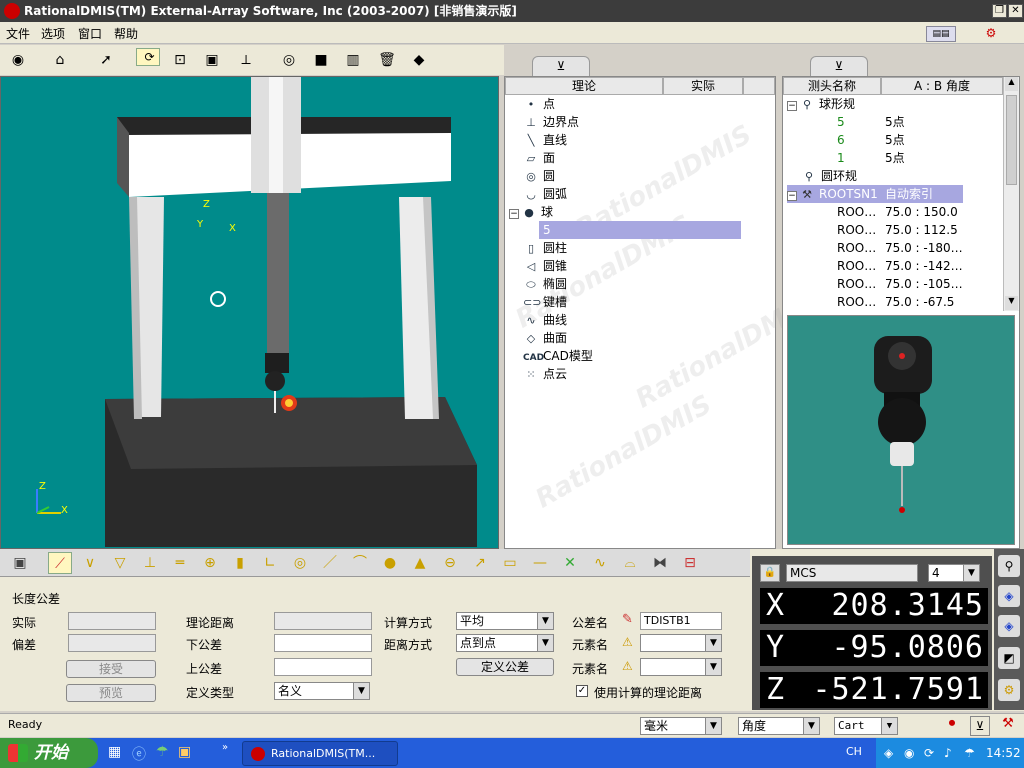 This screenshot has width=1024, height=768. I want to click on tree-item-cad-model: CADCAD模型, so click(558, 356).